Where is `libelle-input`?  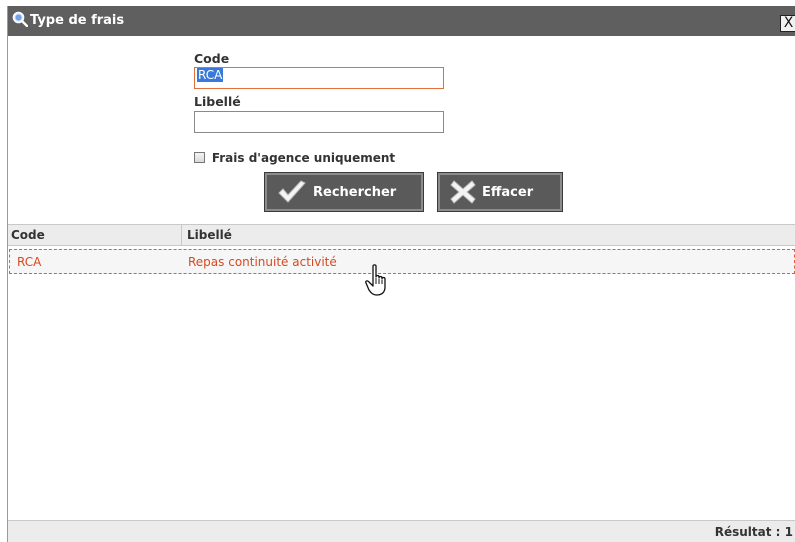 libelle-input is located at coordinates (319, 122).